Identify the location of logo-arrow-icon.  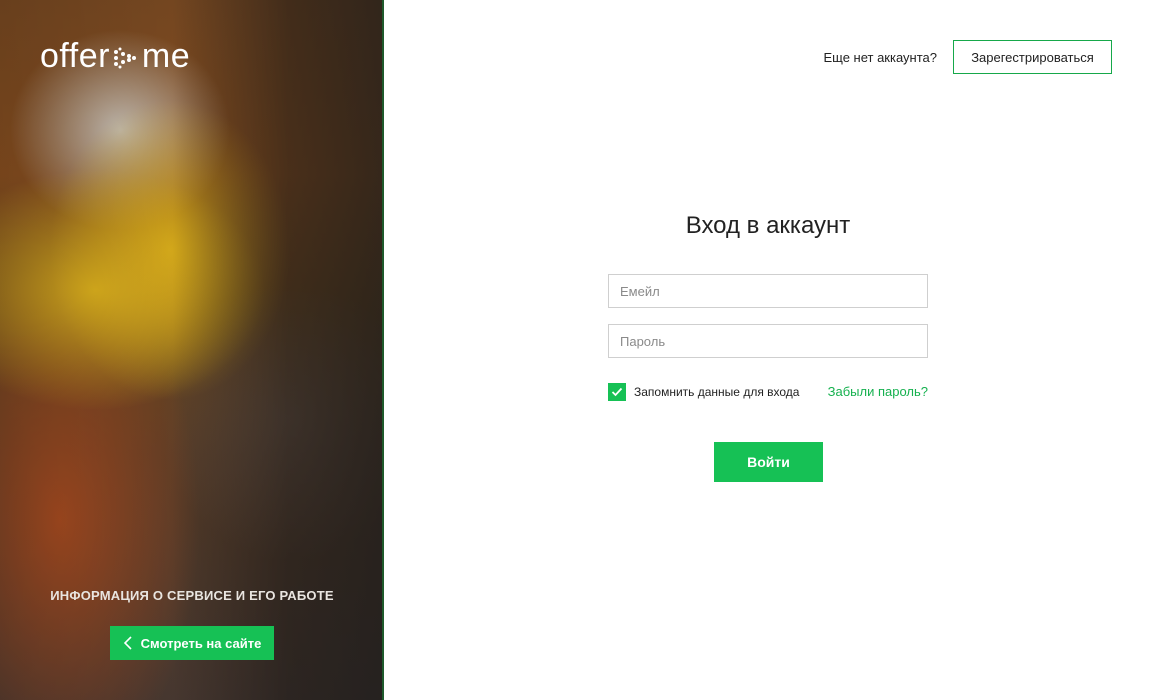
(124, 57).